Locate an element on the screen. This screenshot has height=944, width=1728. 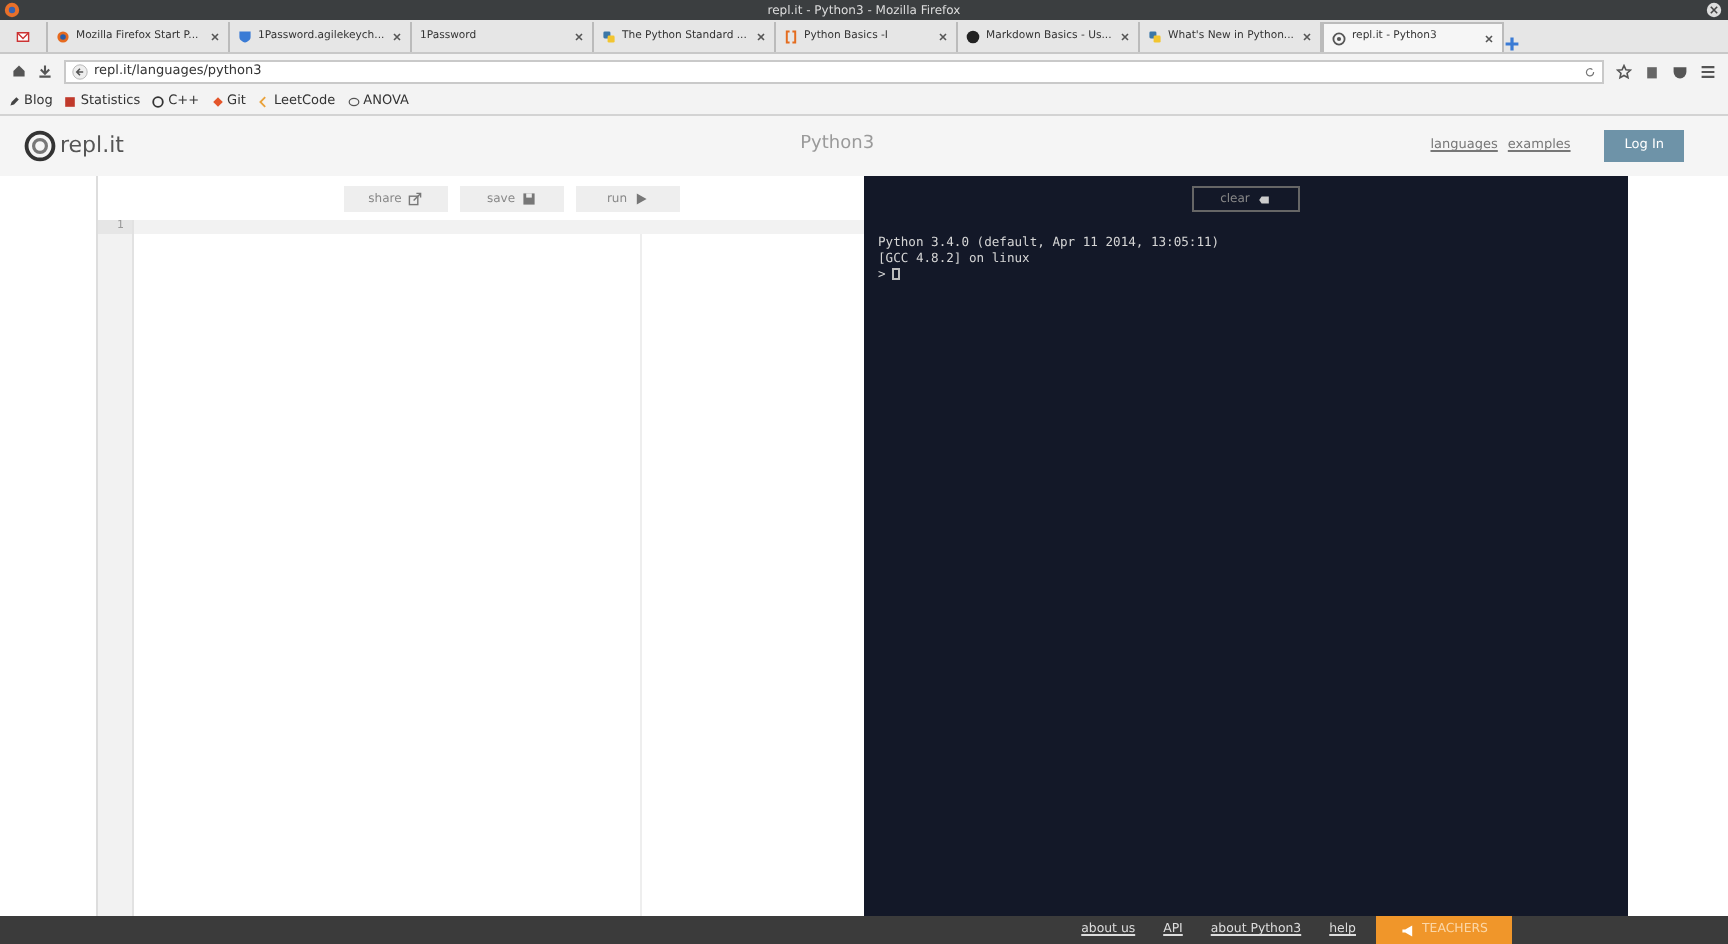
star-icon is located at coordinates (1624, 71).